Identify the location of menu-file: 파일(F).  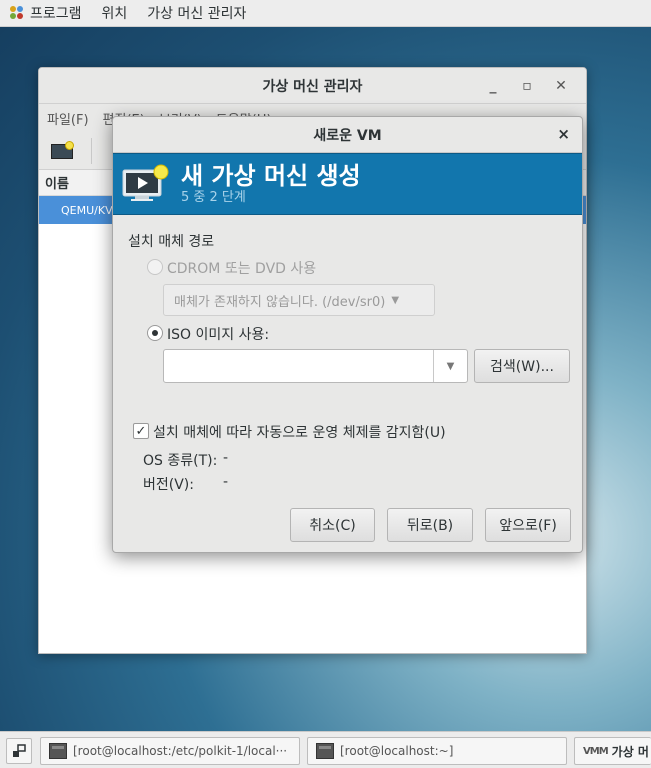
(68, 118).